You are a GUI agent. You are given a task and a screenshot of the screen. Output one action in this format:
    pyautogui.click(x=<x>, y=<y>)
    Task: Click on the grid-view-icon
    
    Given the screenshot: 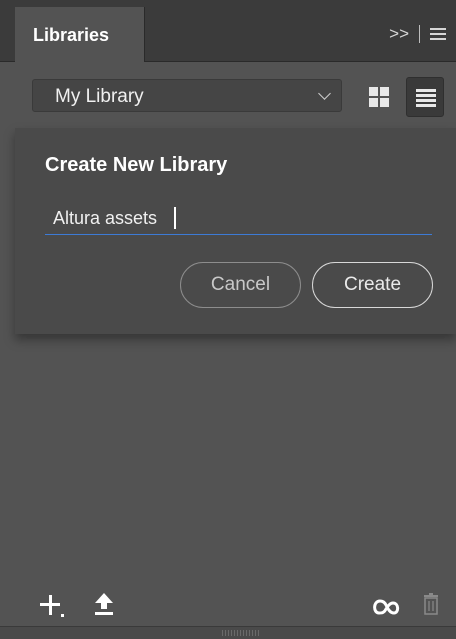 What is the action you would take?
    pyautogui.click(x=379, y=97)
    